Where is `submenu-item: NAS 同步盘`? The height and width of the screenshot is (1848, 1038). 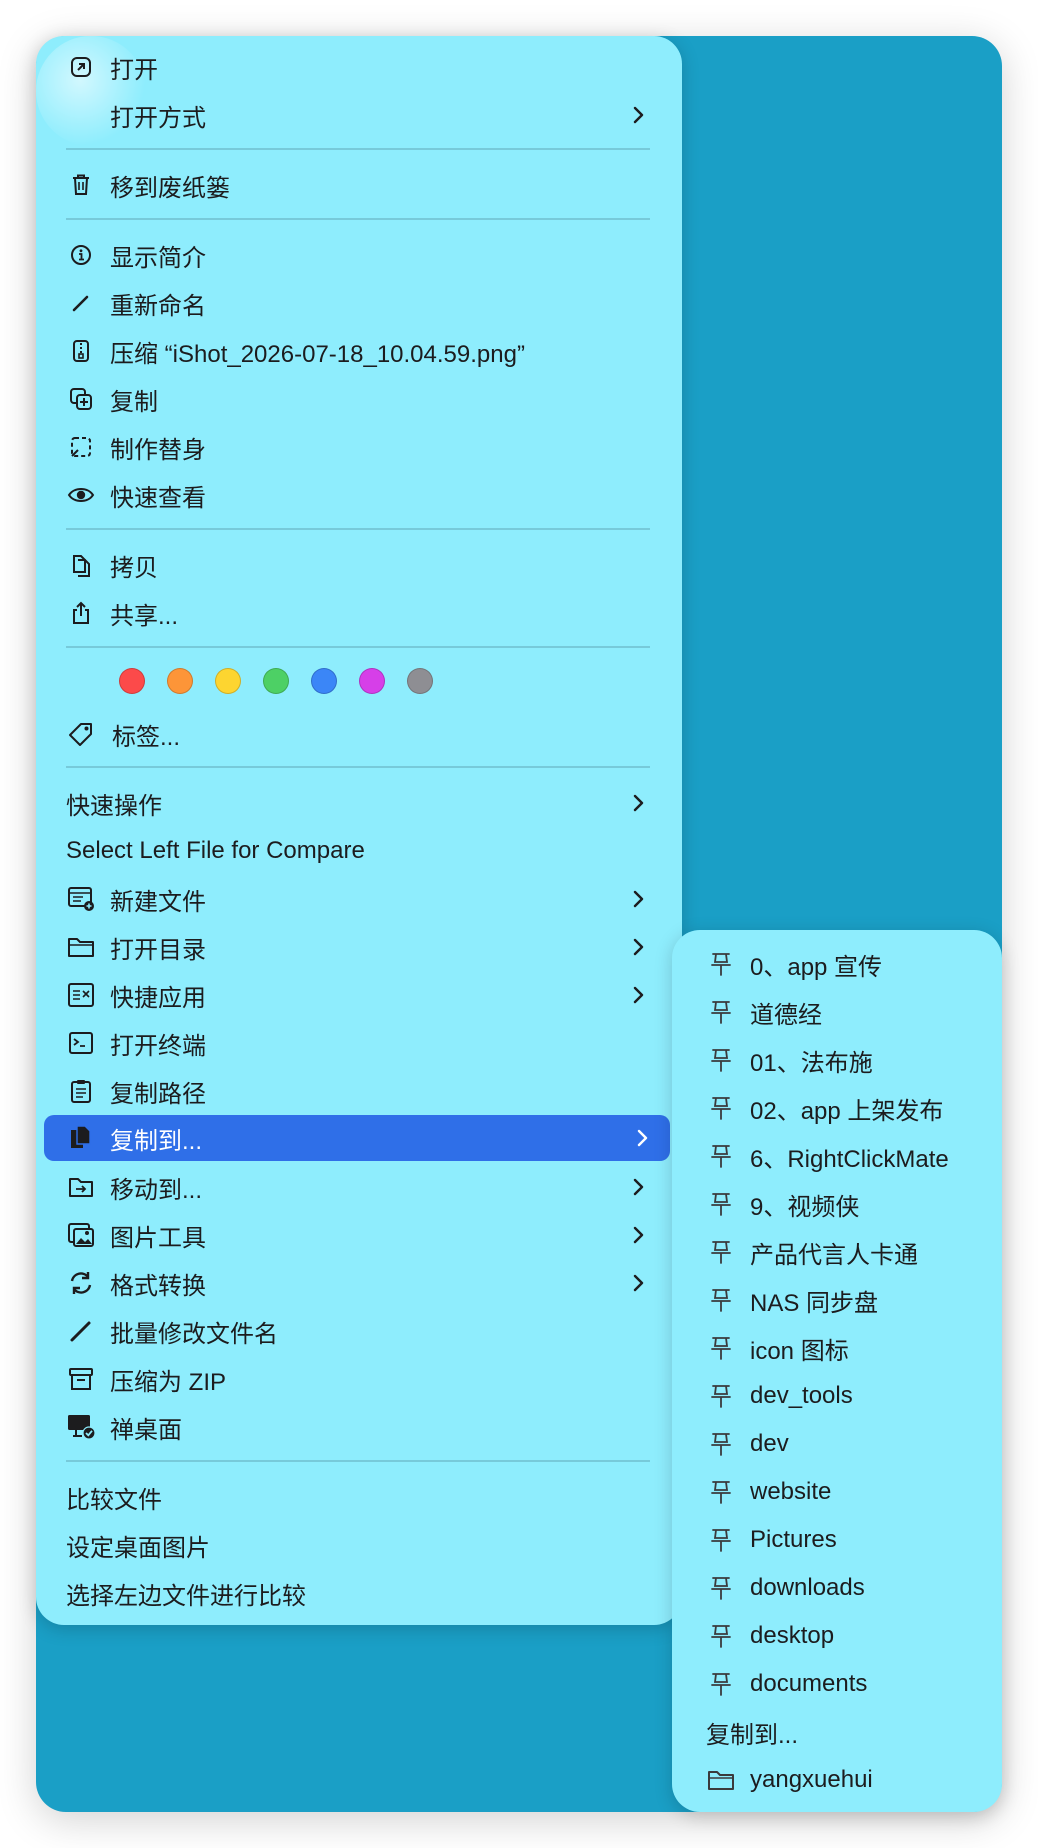
submenu-item: NAS 同步盘 is located at coordinates (851, 1300).